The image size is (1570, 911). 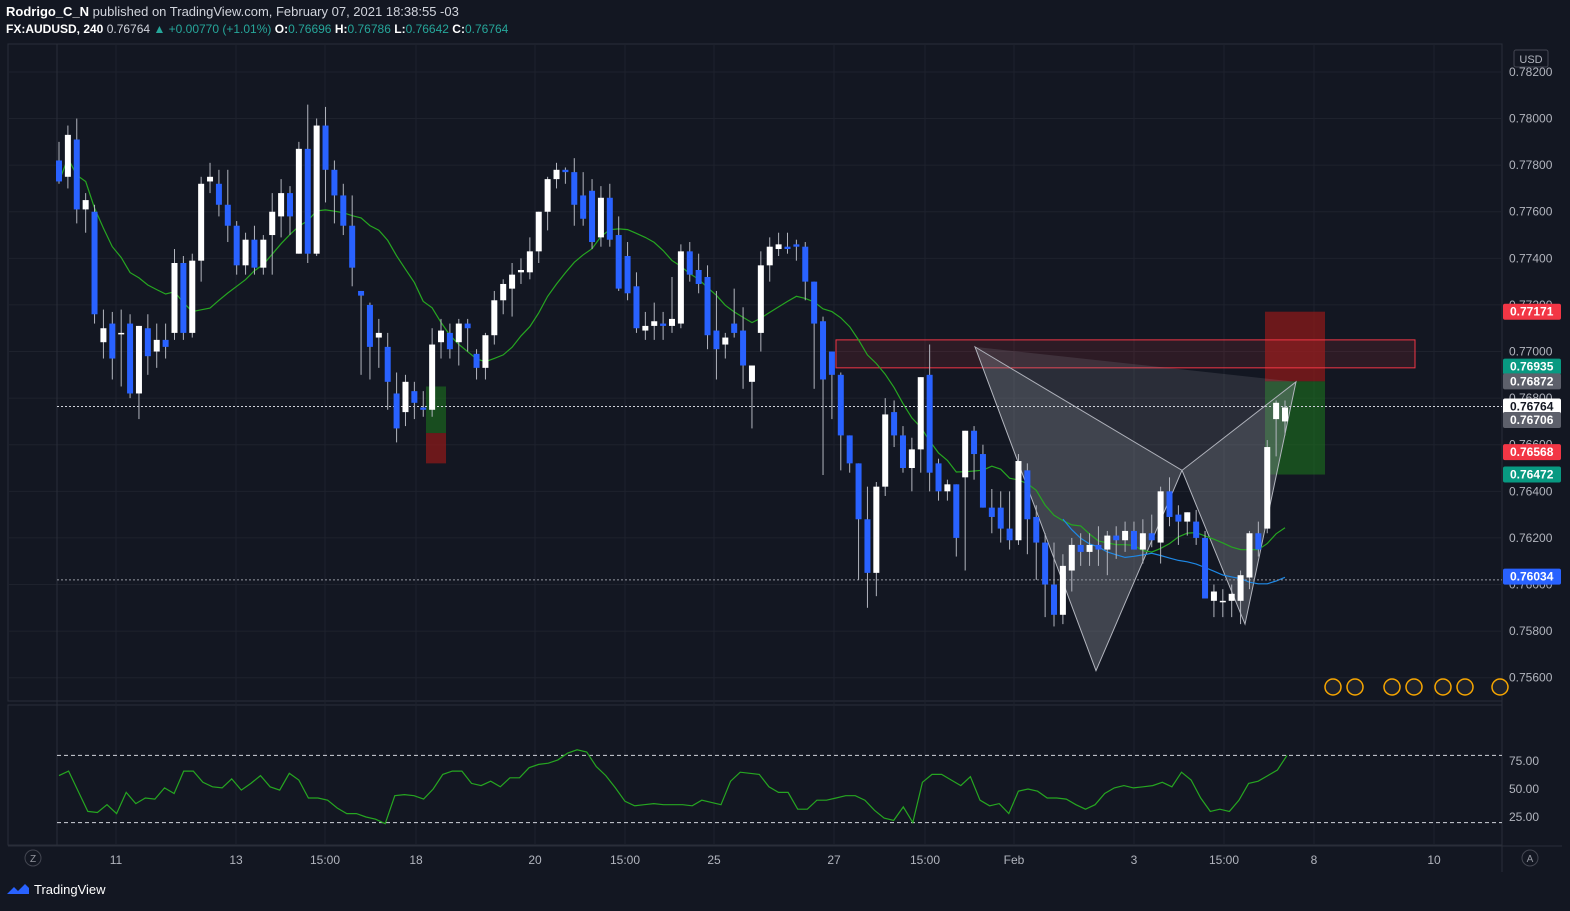 I want to click on currency-label: USD, so click(x=1530, y=60).